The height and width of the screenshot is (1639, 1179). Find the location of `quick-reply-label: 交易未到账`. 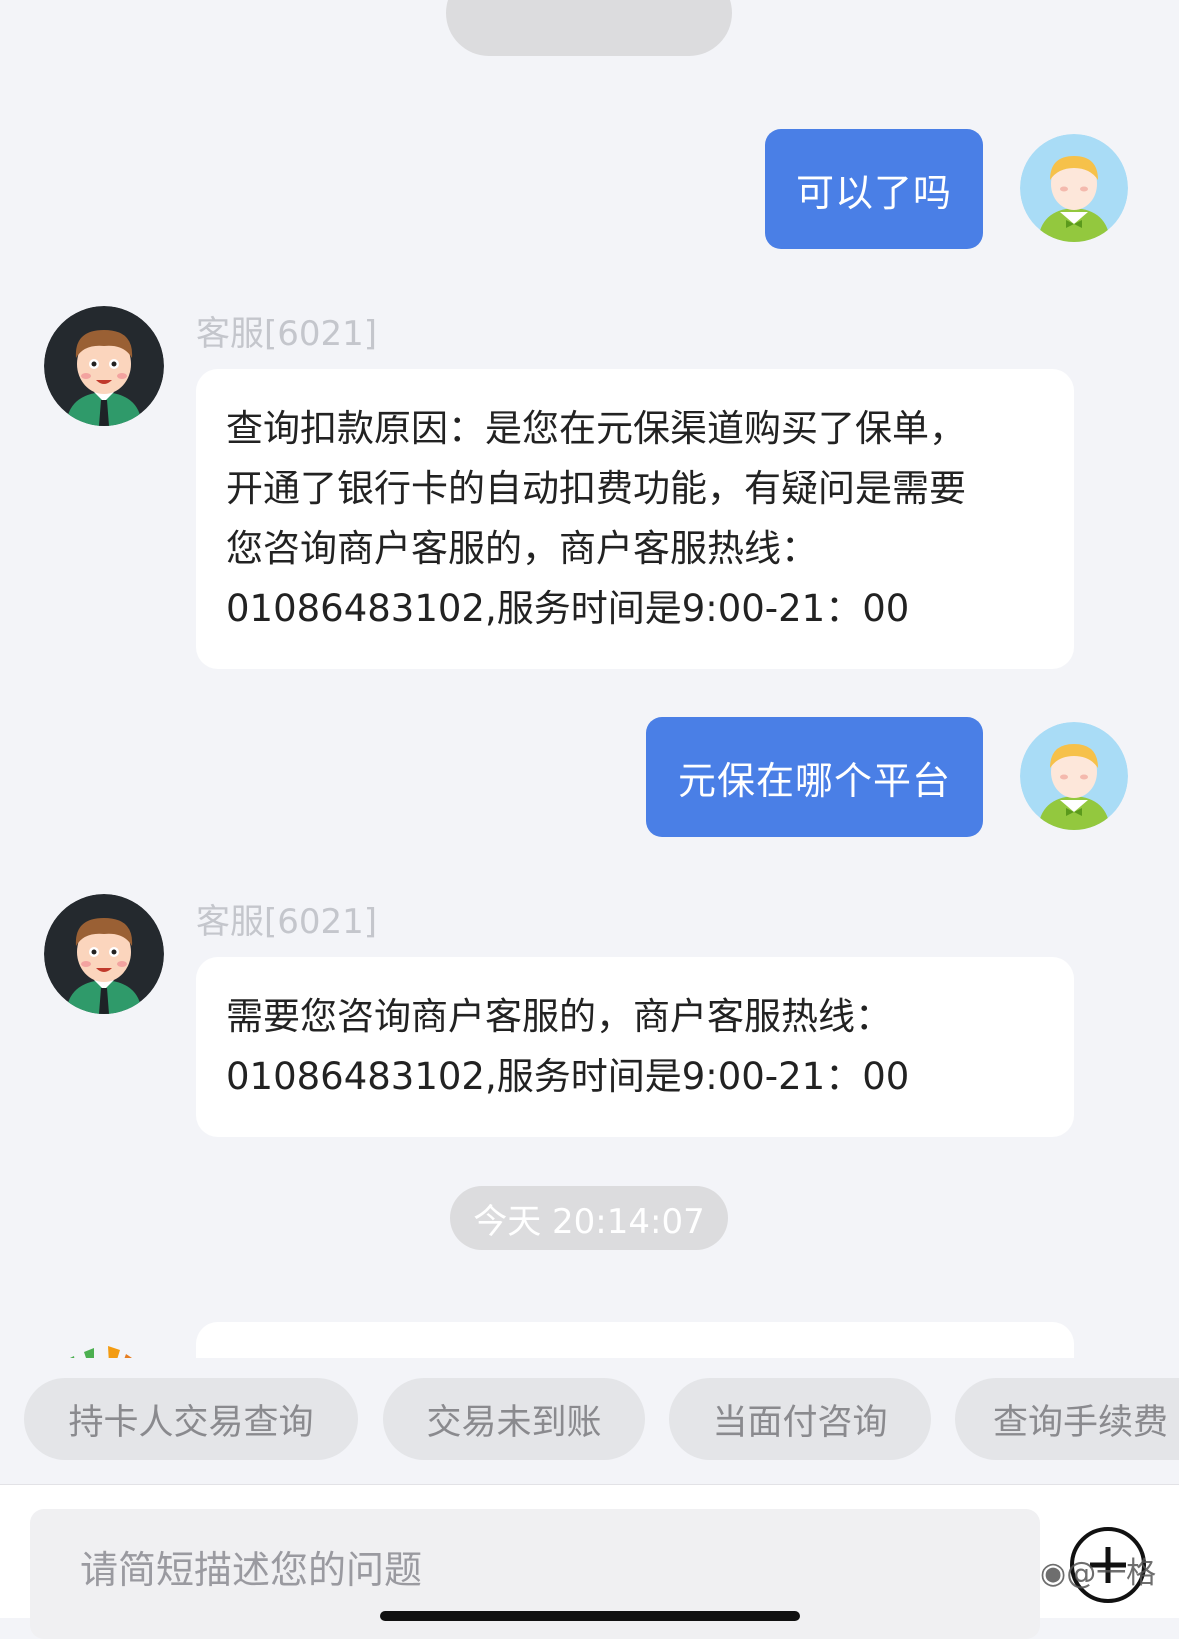

quick-reply-label: 交易未到账 is located at coordinates (514, 1422).